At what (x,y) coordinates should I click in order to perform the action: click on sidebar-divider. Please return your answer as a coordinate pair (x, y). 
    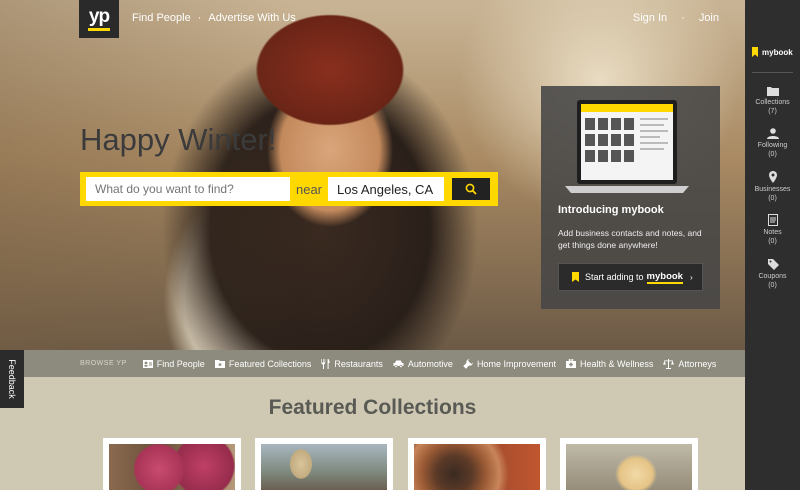
    Looking at the image, I should click on (772, 72).